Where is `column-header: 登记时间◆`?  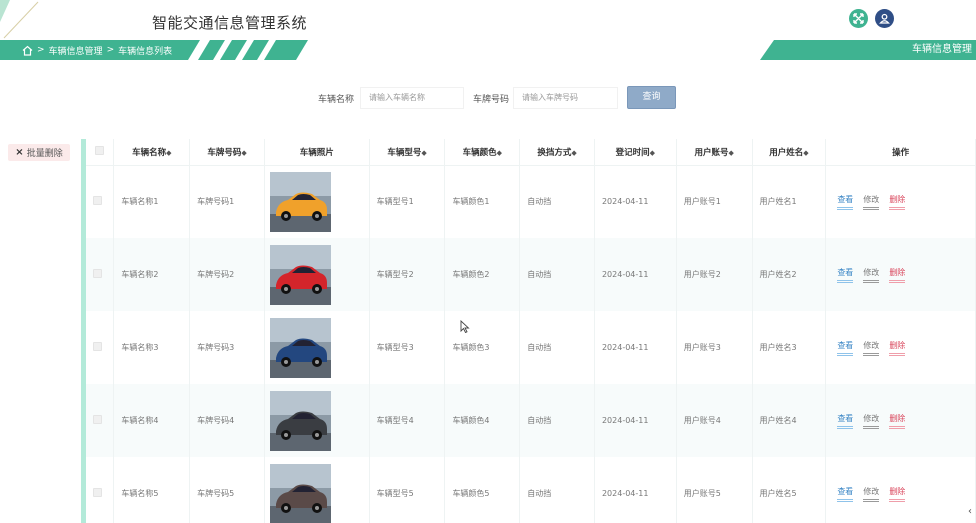 column-header: 登记时间◆ is located at coordinates (635, 152).